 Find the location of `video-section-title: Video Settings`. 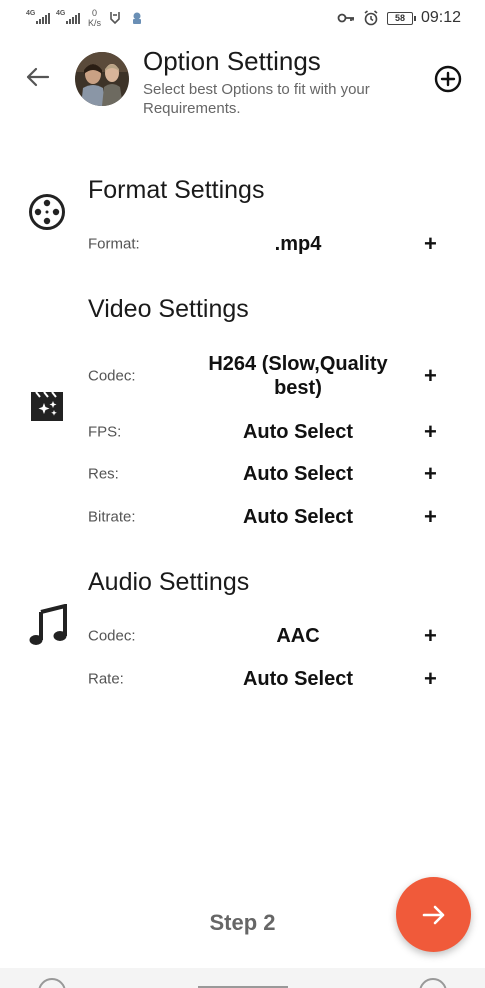

video-section-title: Video Settings is located at coordinates (168, 309).